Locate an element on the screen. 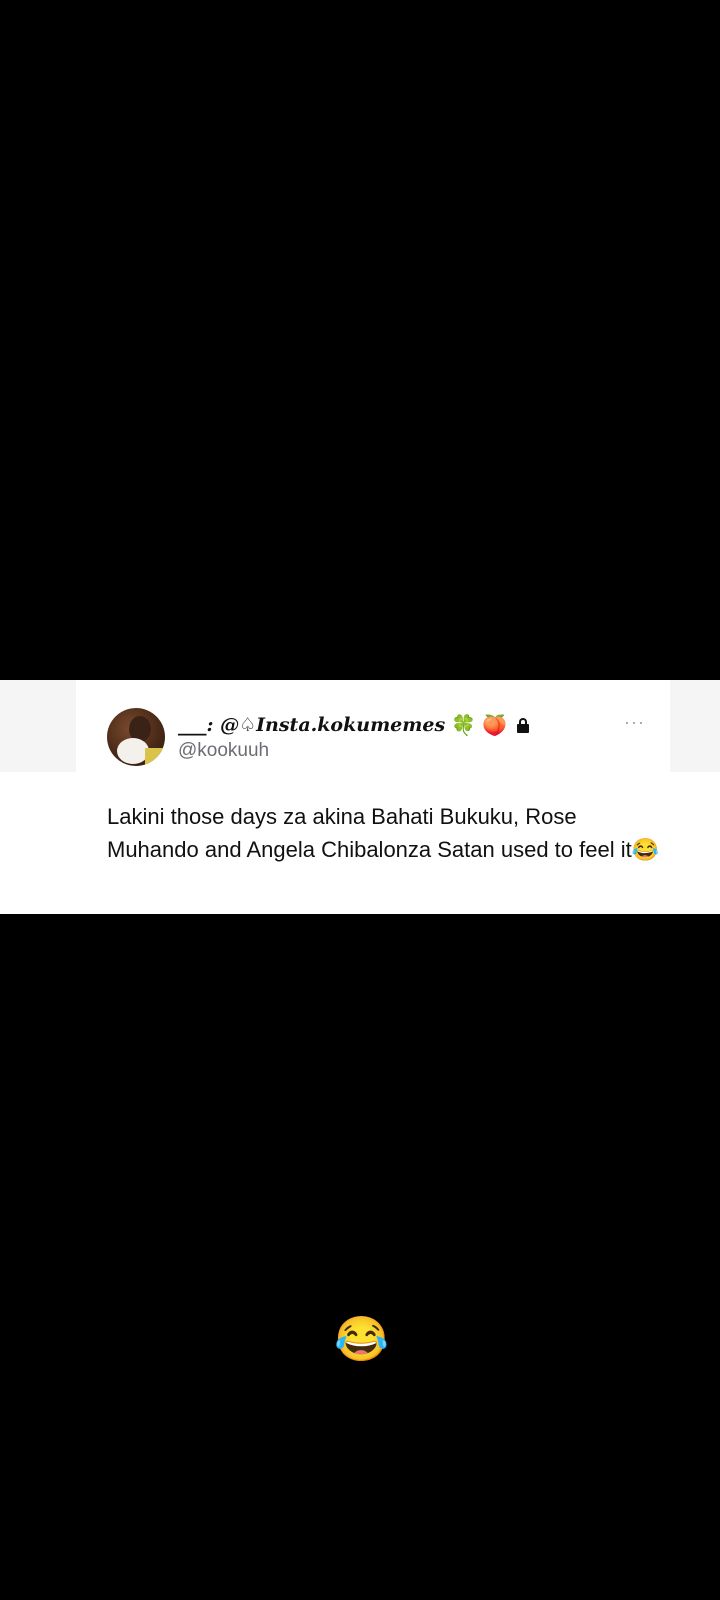 Image resolution: width=720 pixels, height=1600 pixels. display-name-line: ___: @♤Insta.kokumemes 🍀 🍑 is located at coordinates (353, 725).